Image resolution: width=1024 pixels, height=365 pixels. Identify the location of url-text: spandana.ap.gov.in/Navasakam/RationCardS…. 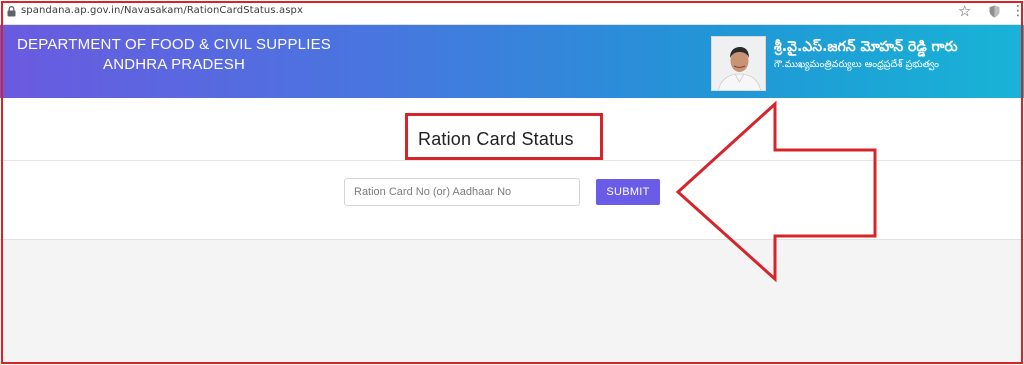
(162, 10).